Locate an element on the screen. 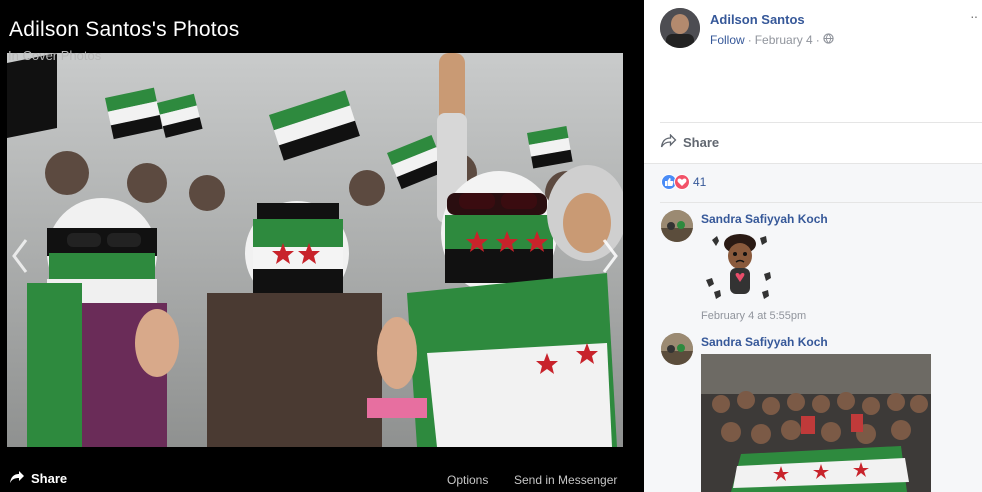 This screenshot has width=982, height=492. share-label: Share is located at coordinates (49, 478).